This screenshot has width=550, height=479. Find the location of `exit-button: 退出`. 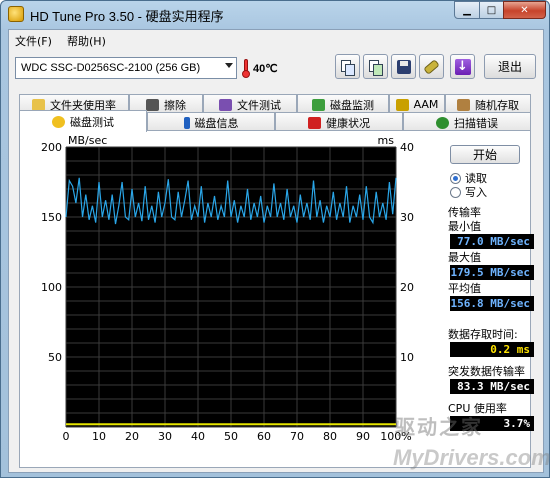

exit-button: 退出 is located at coordinates (510, 66).